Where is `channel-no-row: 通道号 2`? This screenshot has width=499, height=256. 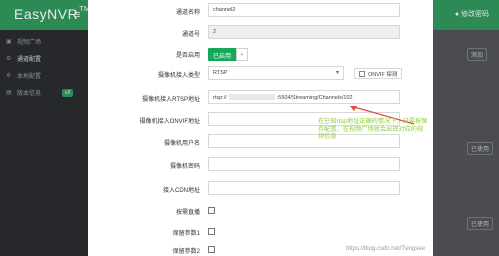 channel-no-row: 通道号 2 is located at coordinates (260, 34).